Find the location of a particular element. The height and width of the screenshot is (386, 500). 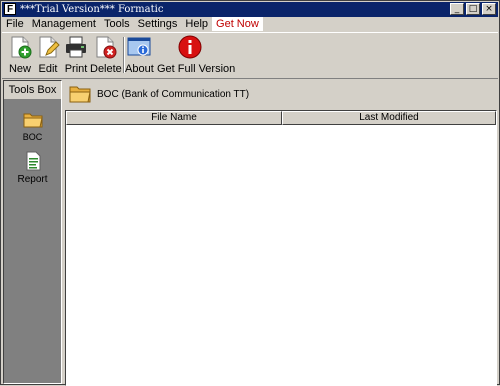

tool-item-report-label: Report is located at coordinates (32, 179).